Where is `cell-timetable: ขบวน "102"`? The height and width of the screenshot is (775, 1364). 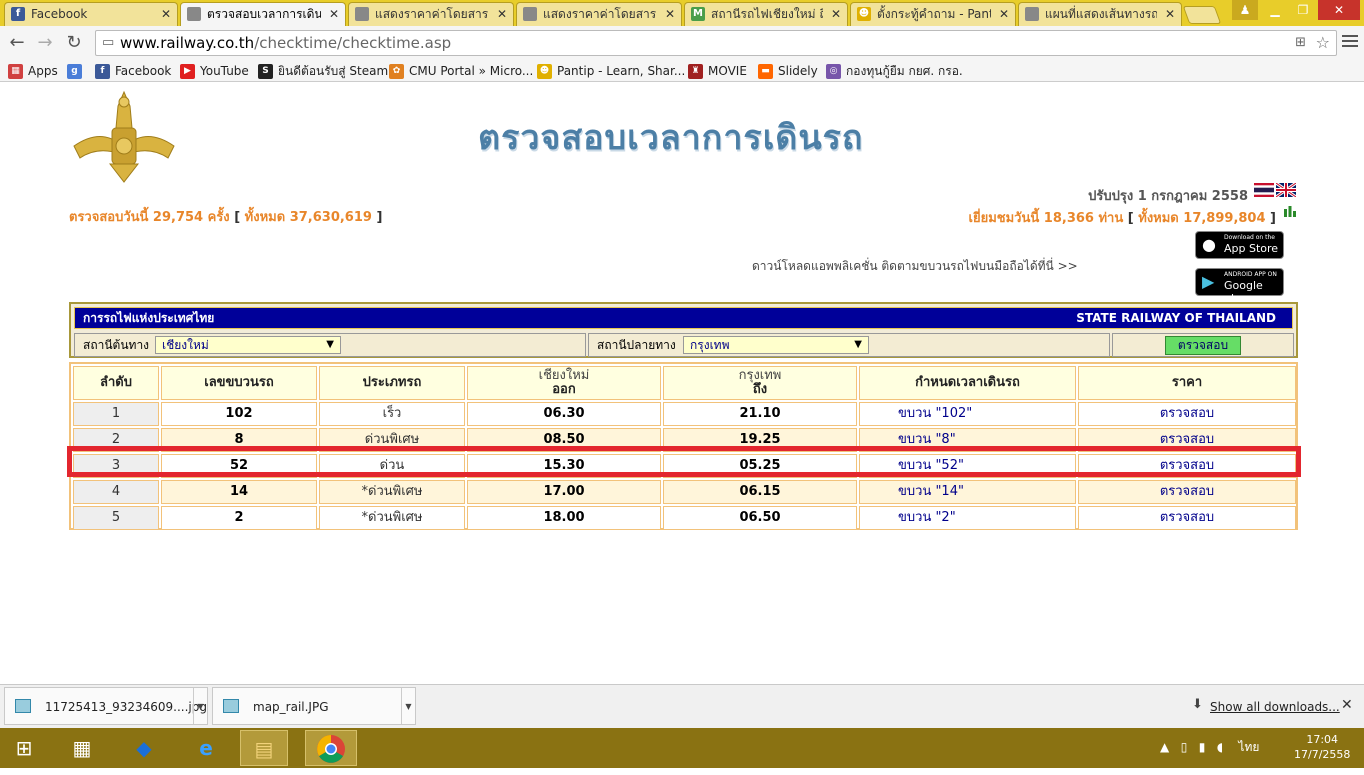 cell-timetable: ขบวน "102" is located at coordinates (967, 414).